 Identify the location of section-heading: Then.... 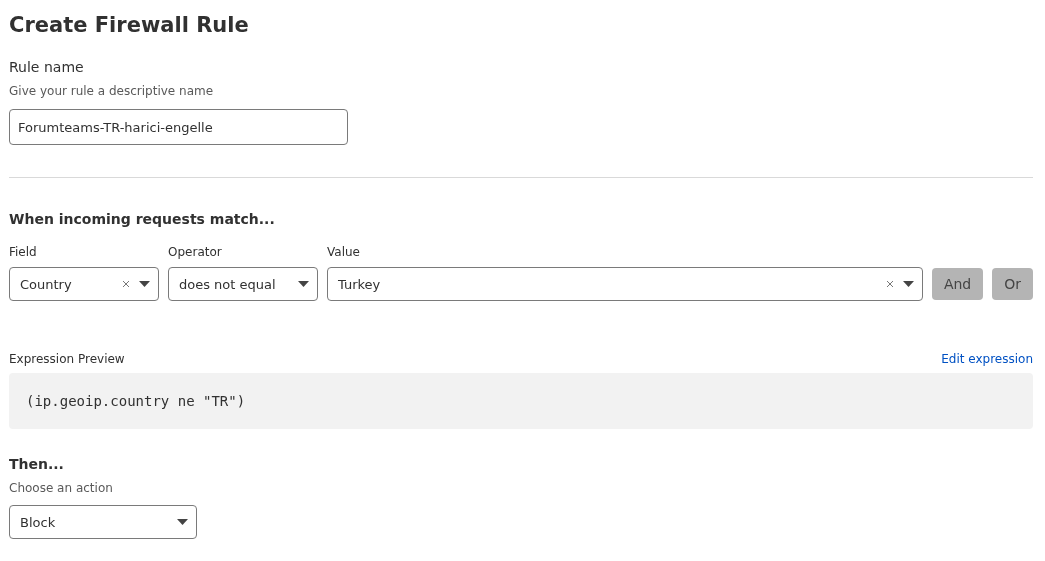
(37, 464).